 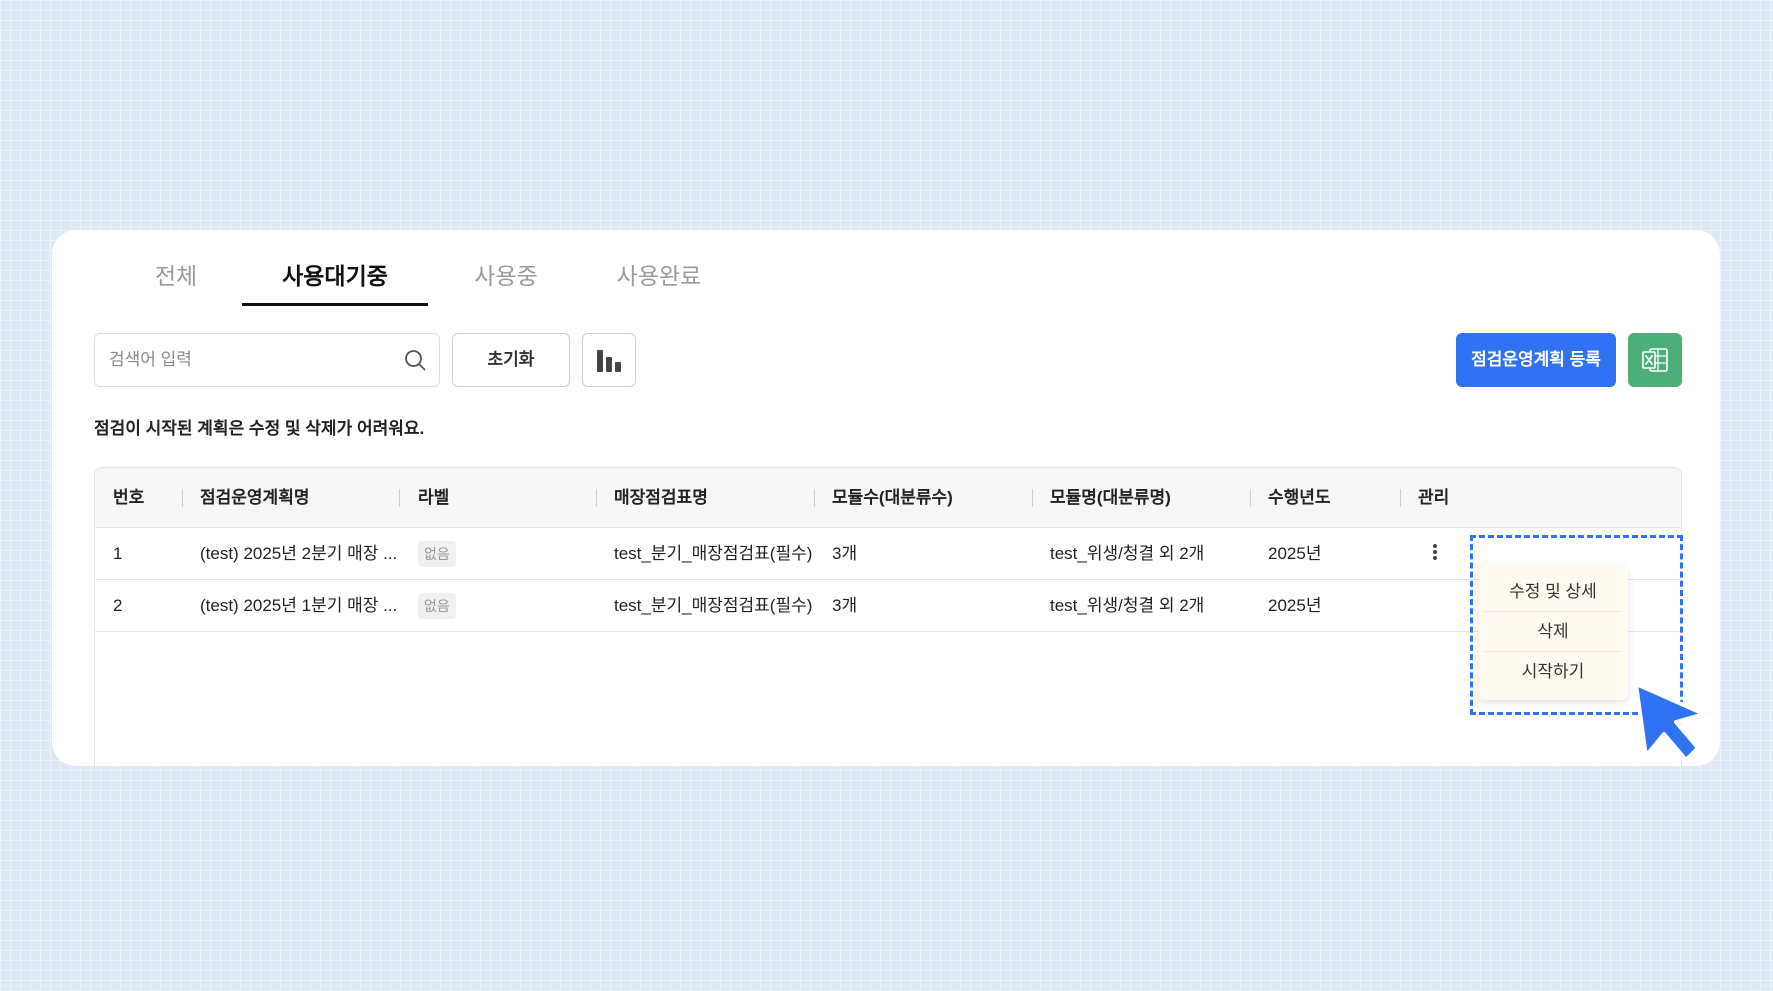 I want to click on tab-in-use: 사용중, so click(x=506, y=278).